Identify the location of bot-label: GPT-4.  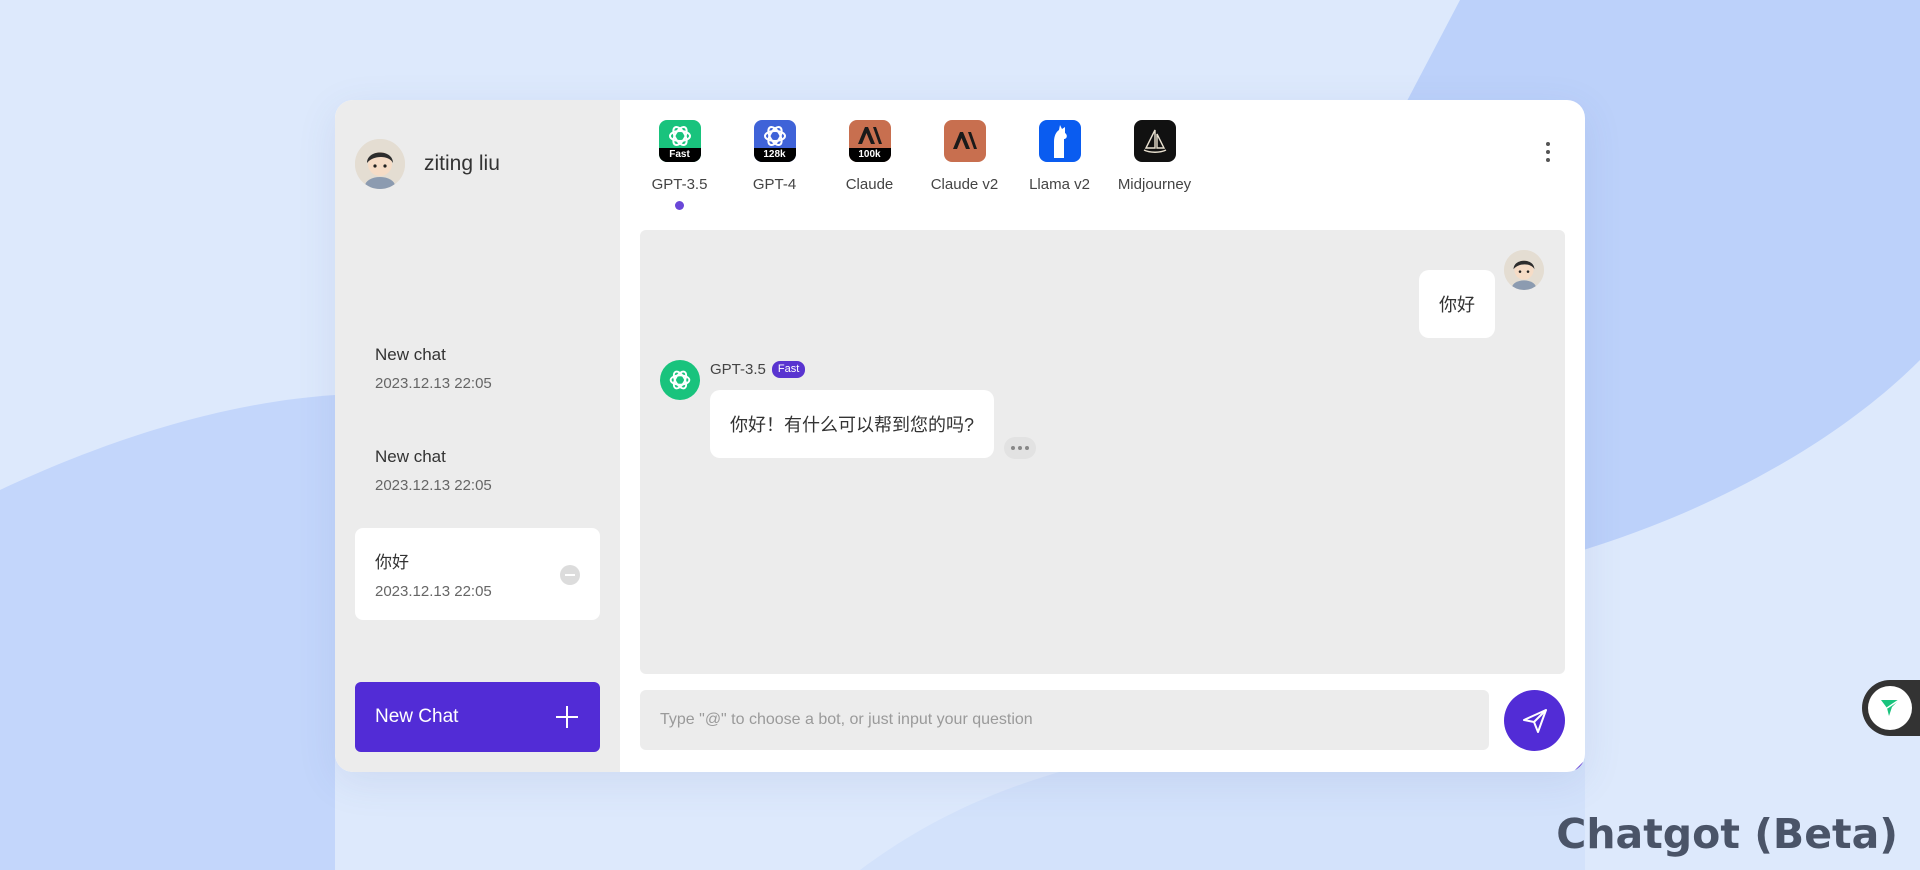
(774, 184).